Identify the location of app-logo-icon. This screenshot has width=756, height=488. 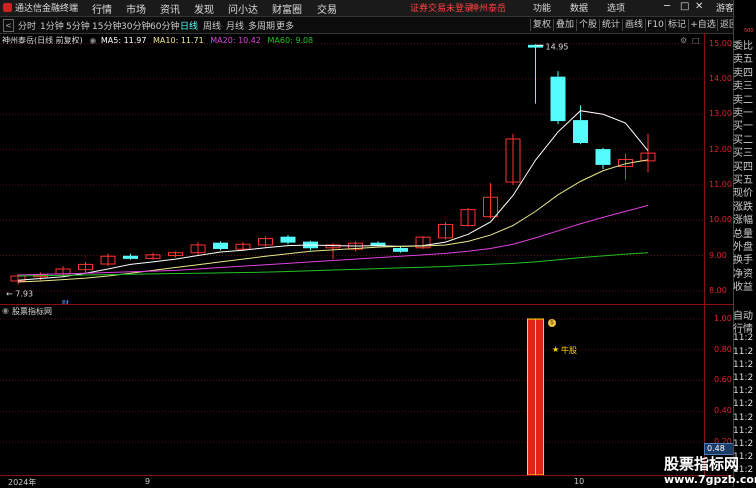
(7, 7).